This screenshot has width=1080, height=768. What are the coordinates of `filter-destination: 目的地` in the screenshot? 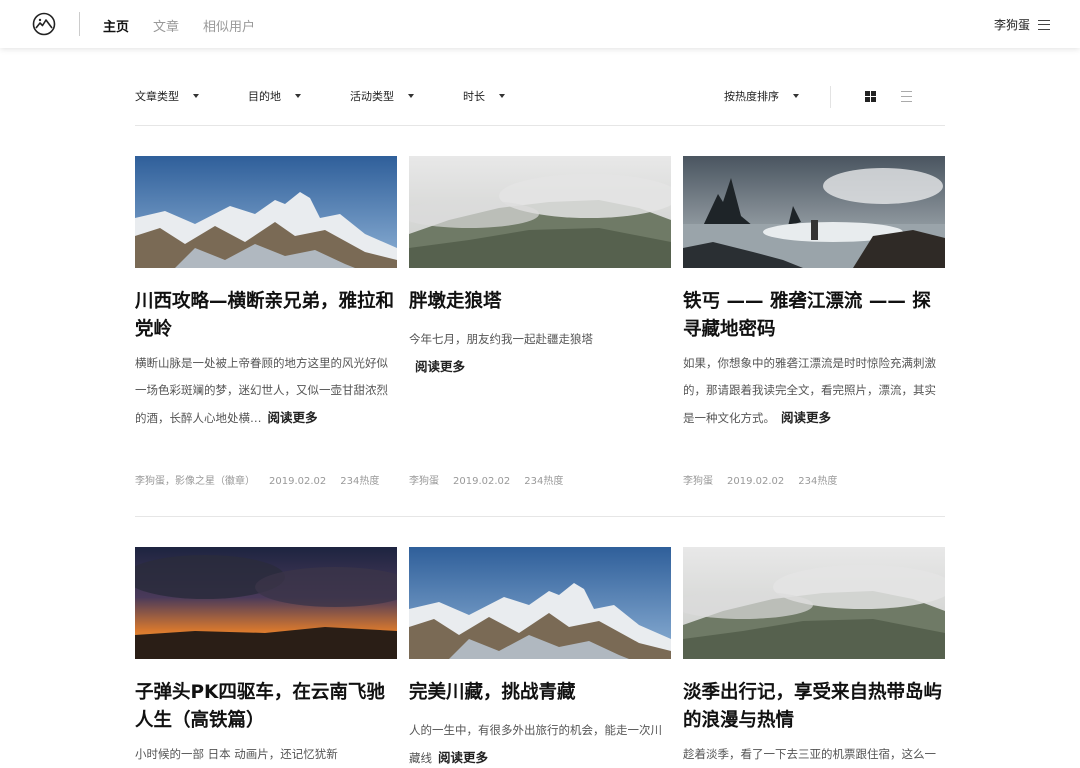 It's located at (274, 96).